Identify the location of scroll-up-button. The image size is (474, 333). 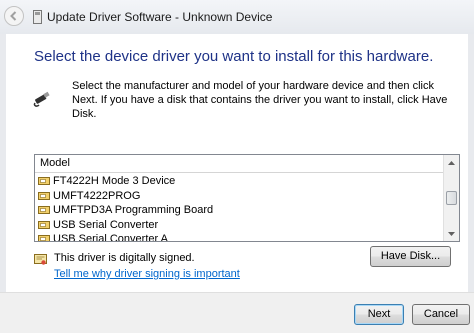
(451, 162).